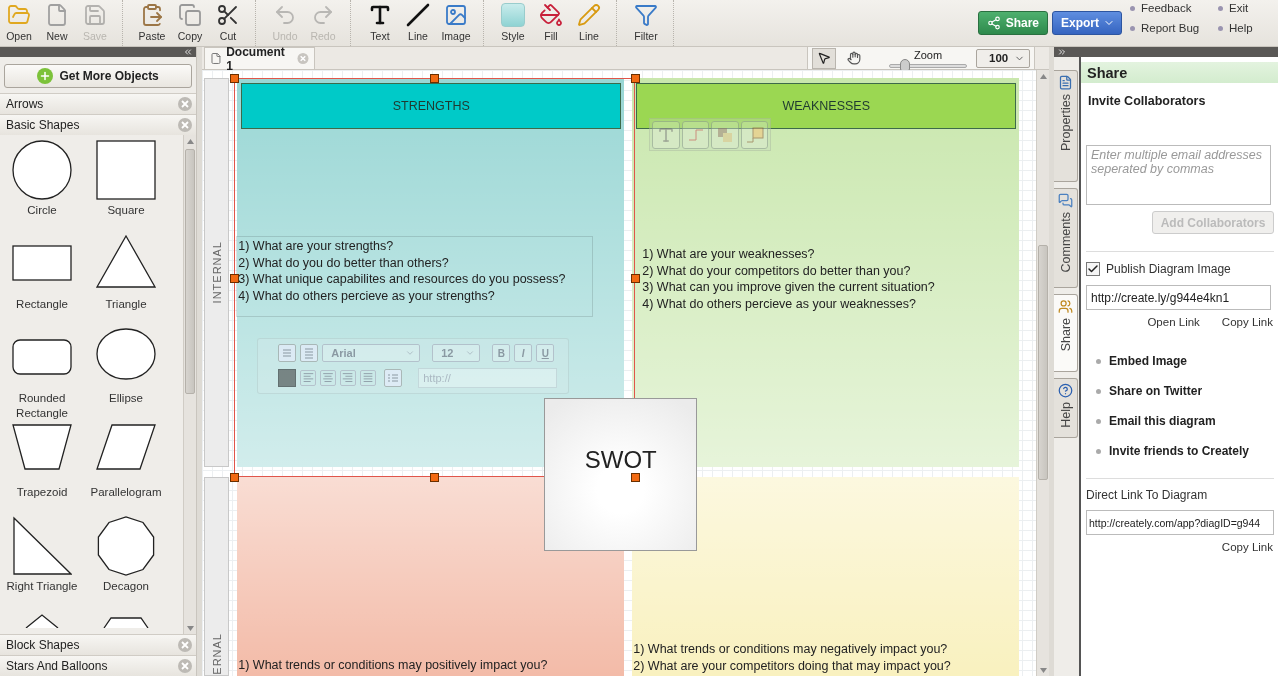 This screenshot has width=1278, height=676. I want to click on filter-icon, so click(646, 15).